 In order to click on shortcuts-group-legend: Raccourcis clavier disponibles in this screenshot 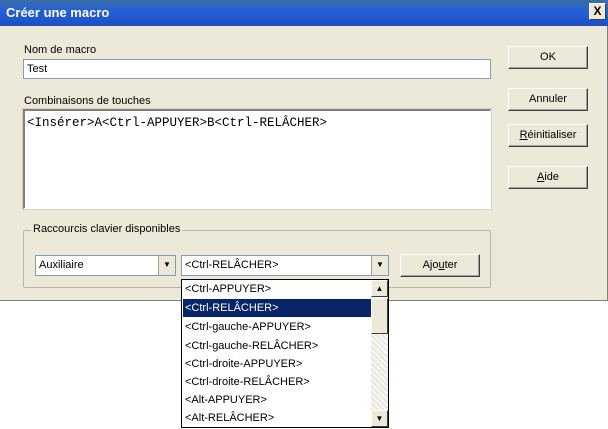, I will do `click(107, 229)`.